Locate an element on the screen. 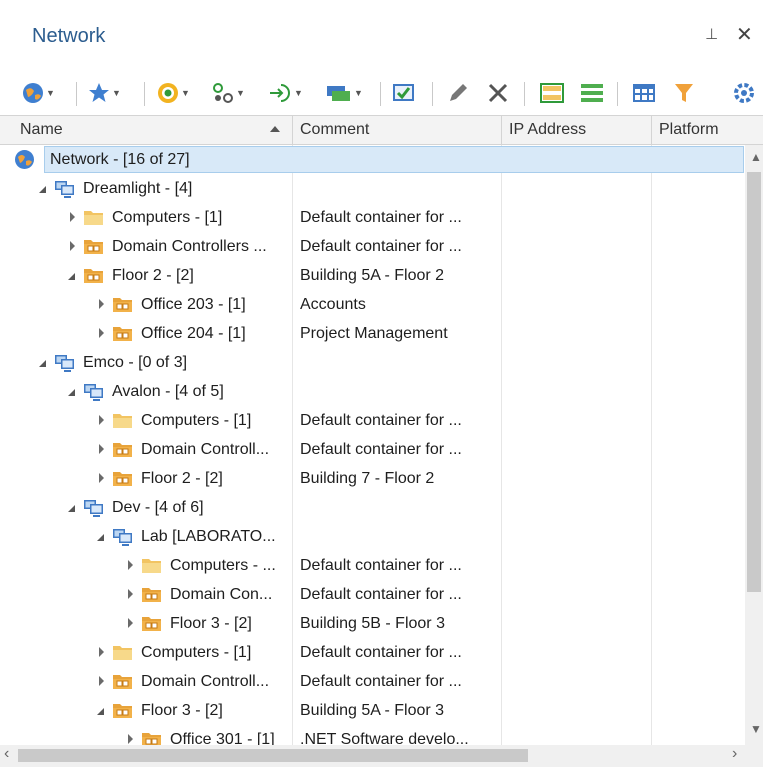  tree-row: Network - [16 of 27] is located at coordinates (372, 159).